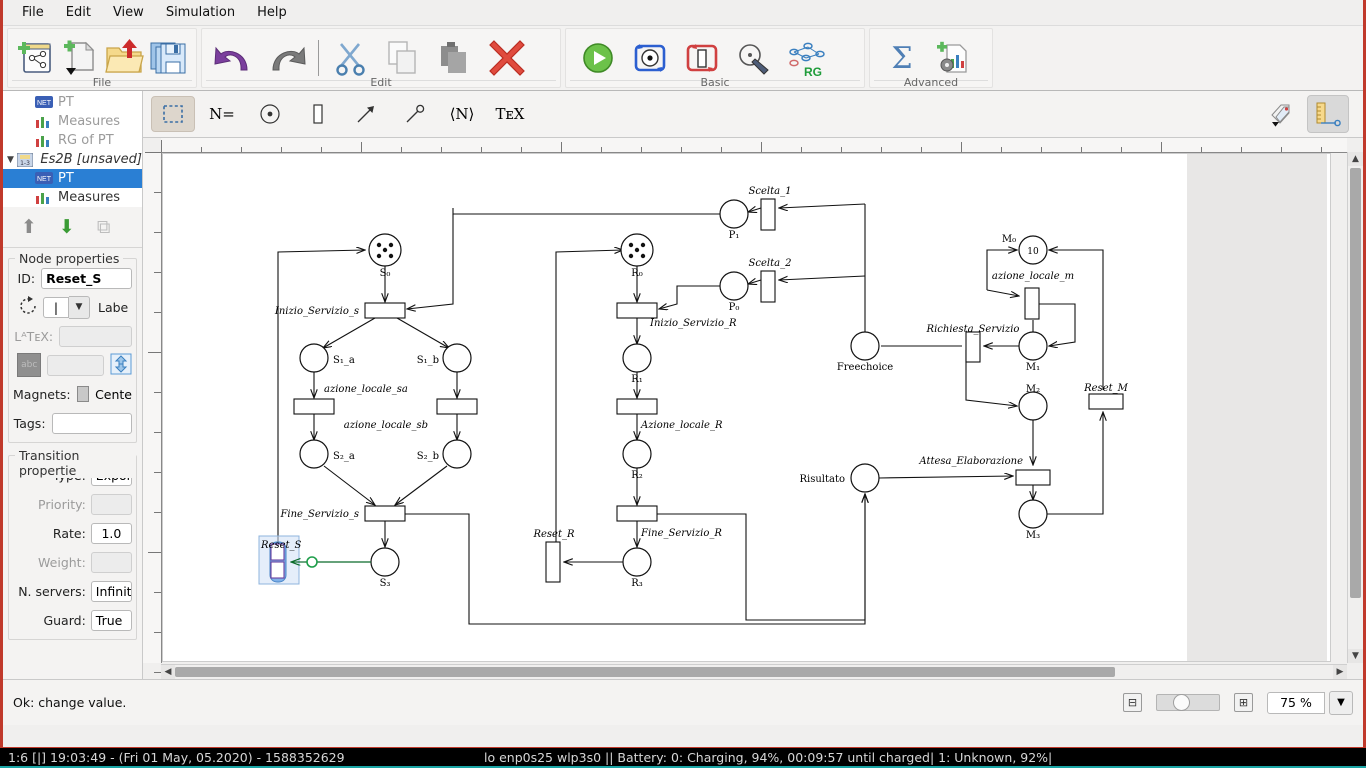 Image resolution: width=1366 pixels, height=768 pixels. What do you see at coordinates (29, 227) in the screenshot?
I see `move-up-button: ⬆` at bounding box center [29, 227].